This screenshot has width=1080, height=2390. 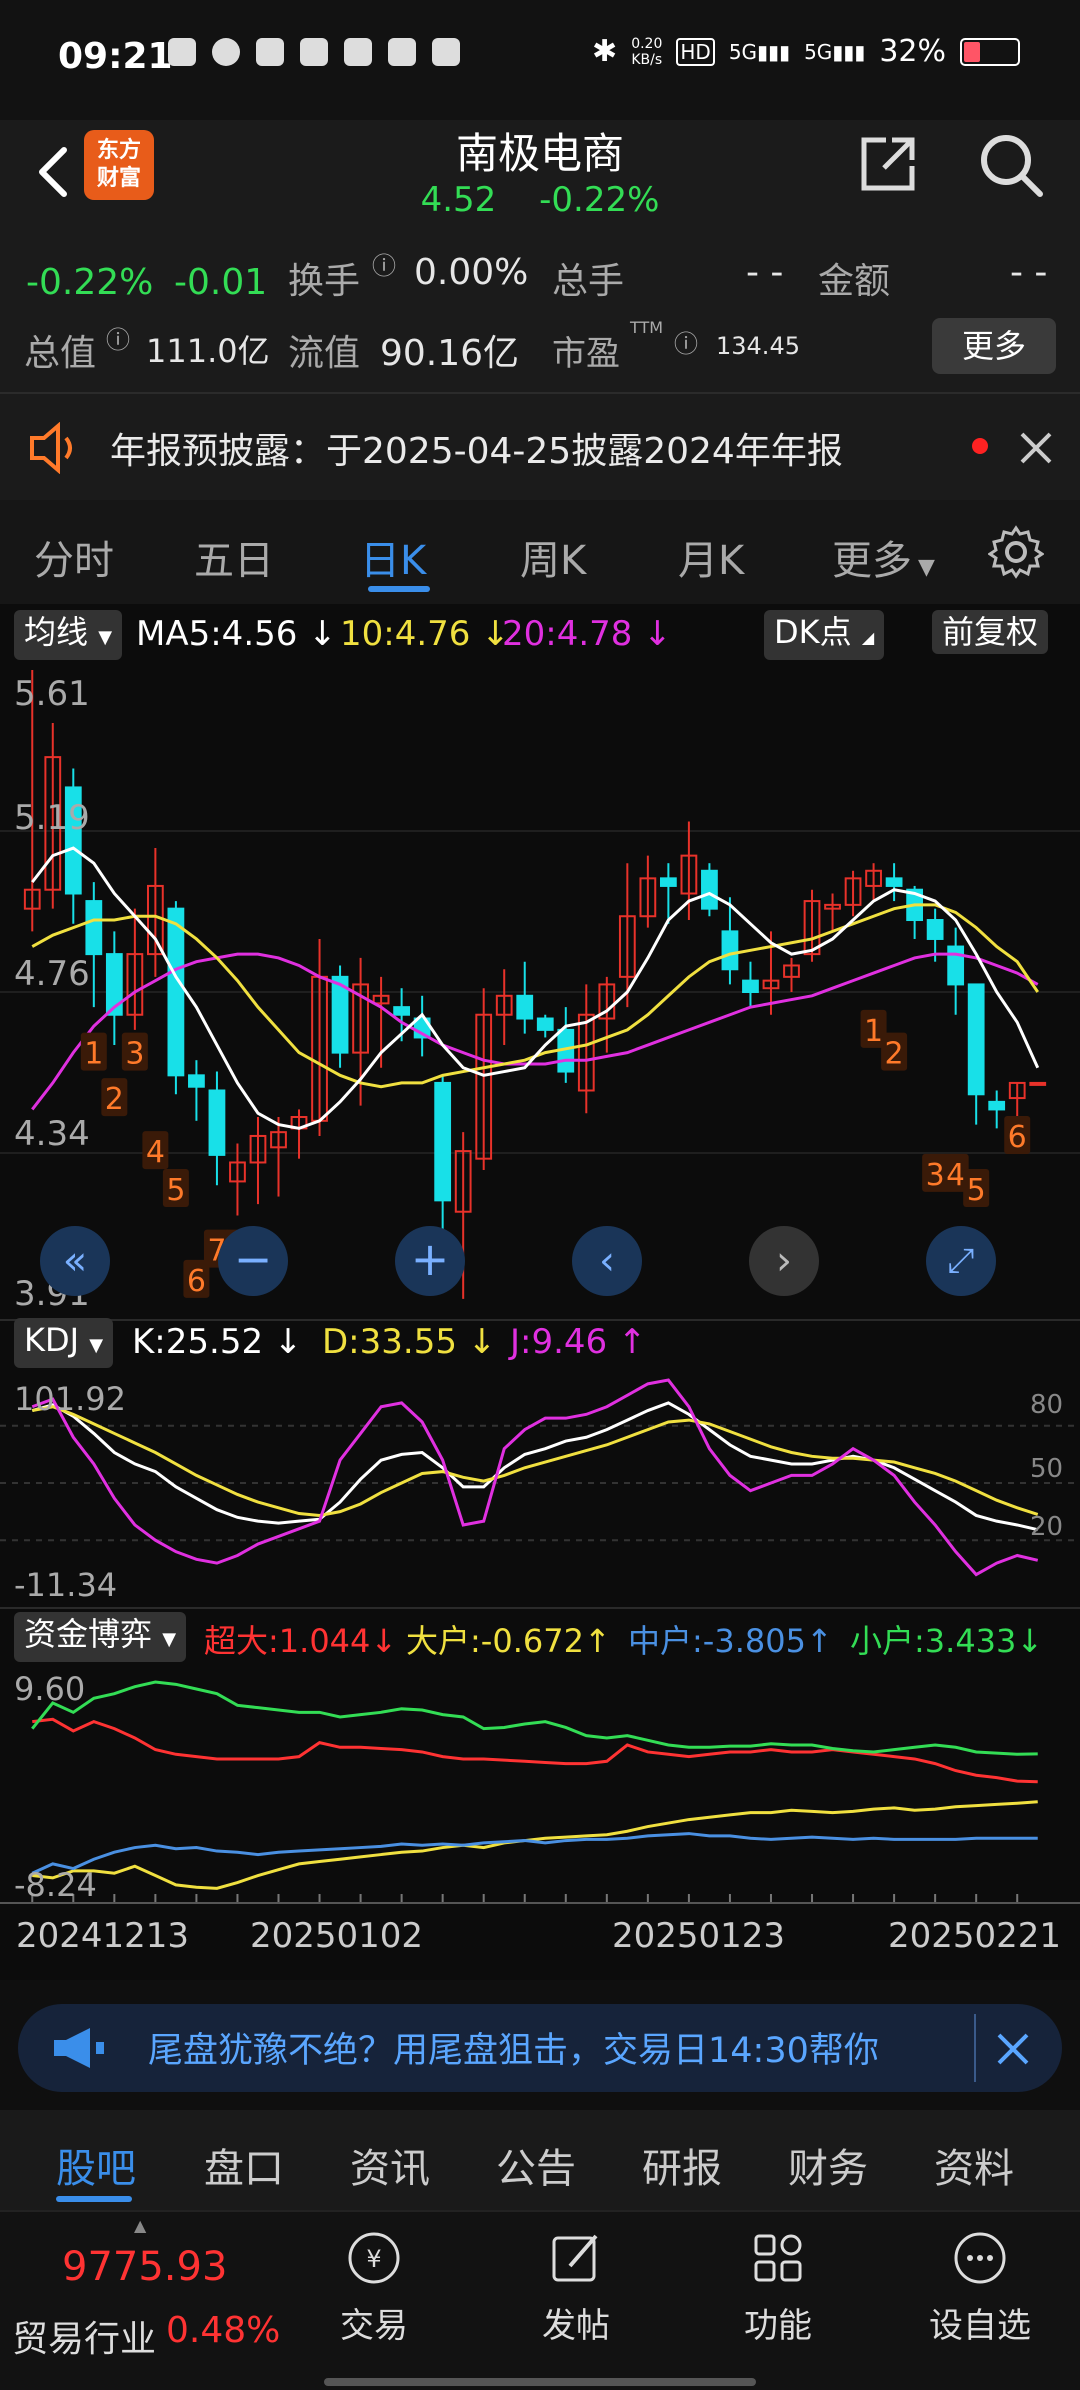 What do you see at coordinates (974, 2165) in the screenshot?
I see `tab-profile: 资料` at bounding box center [974, 2165].